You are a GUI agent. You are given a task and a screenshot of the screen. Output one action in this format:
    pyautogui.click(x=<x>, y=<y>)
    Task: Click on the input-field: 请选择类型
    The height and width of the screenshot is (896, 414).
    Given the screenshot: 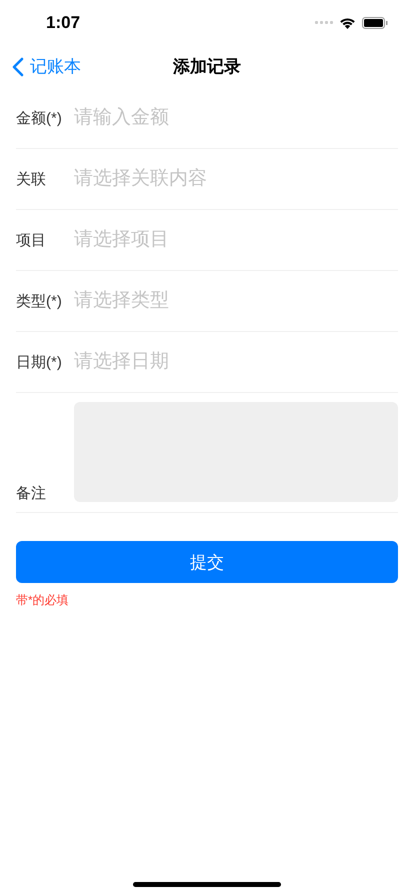 What is the action you would take?
    pyautogui.click(x=236, y=301)
    